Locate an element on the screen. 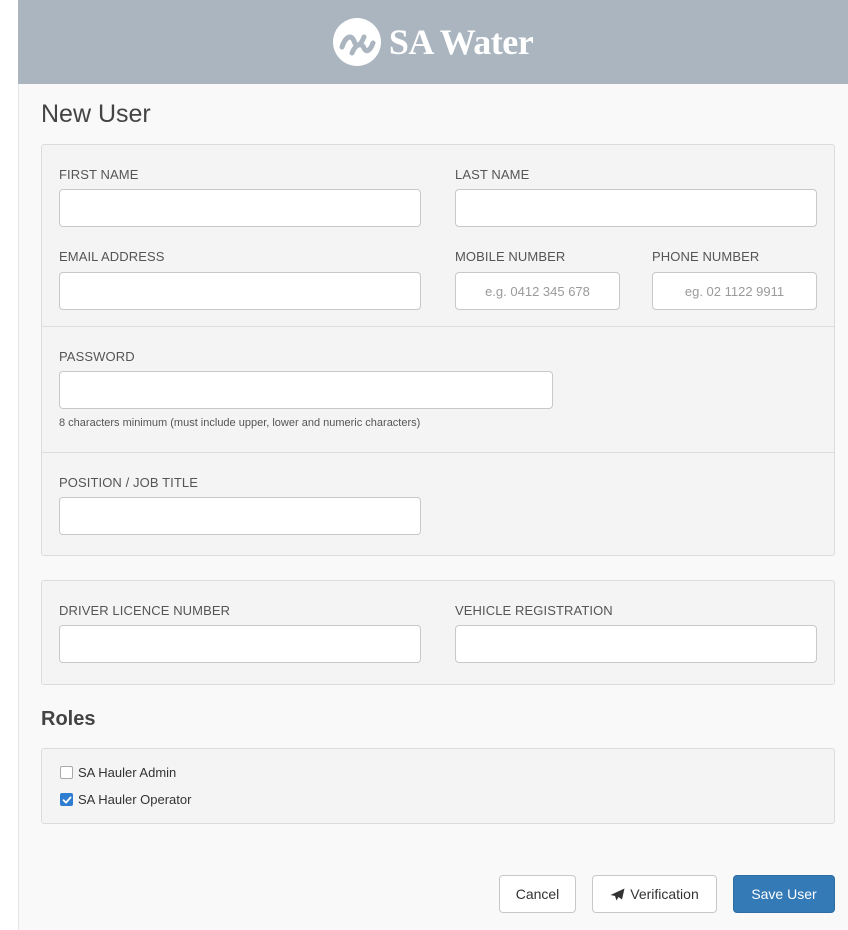 The height and width of the screenshot is (930, 848). phone-number-input is located at coordinates (734, 291).